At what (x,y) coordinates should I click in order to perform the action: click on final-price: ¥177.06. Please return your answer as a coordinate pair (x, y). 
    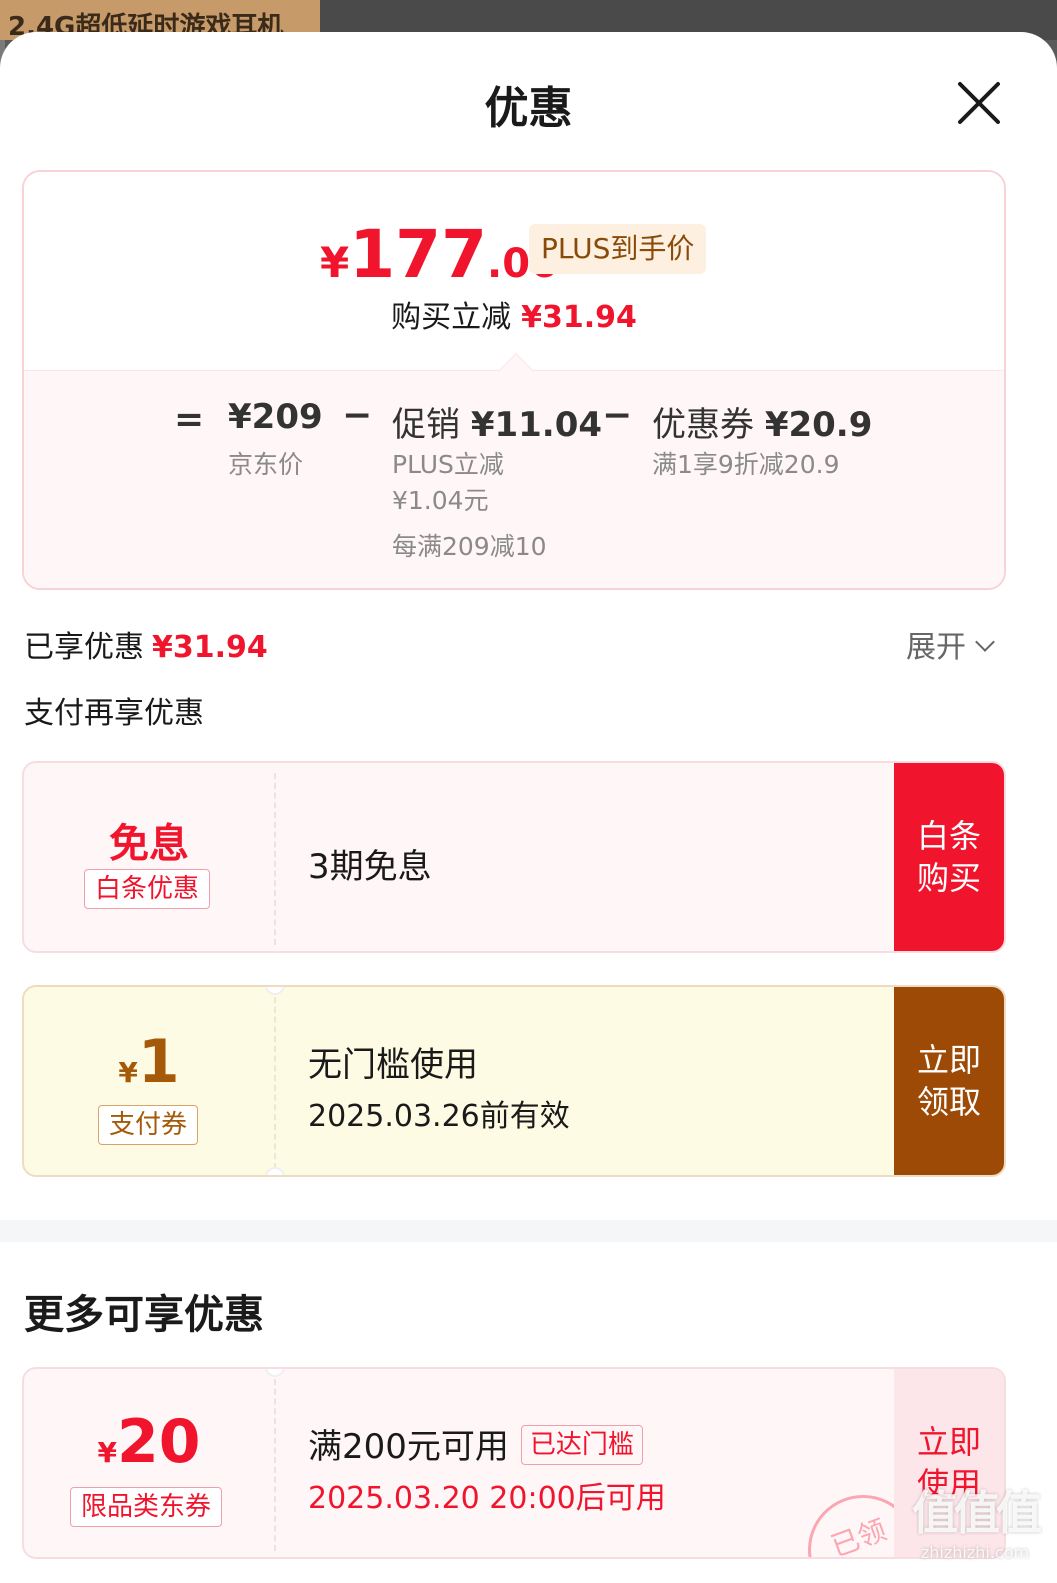
    Looking at the image, I should click on (439, 254).